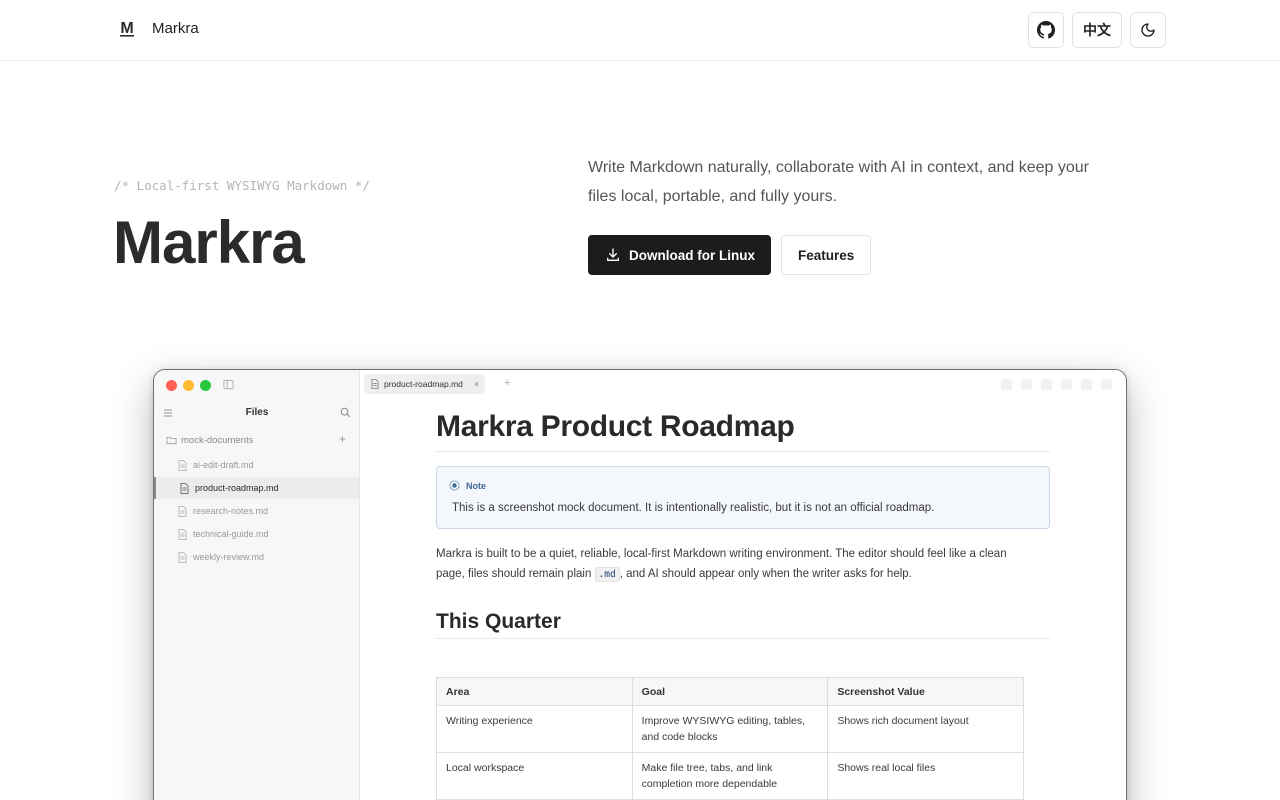 This screenshot has width=1280, height=800. I want to click on sidebar-toggle-icon, so click(228, 384).